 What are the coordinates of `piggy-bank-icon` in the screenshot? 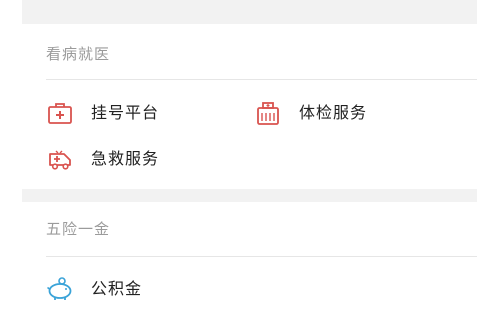 It's located at (60, 289).